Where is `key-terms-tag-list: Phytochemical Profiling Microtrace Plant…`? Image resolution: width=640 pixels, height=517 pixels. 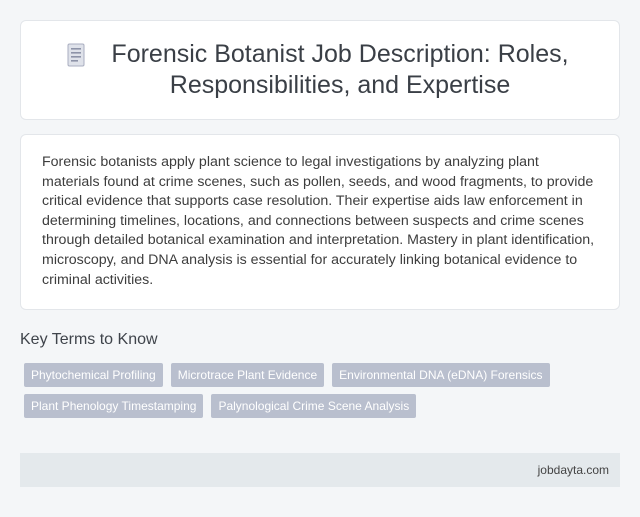
key-terms-tag-list: Phytochemical Profiling Microtrace Plant… is located at coordinates (304, 390).